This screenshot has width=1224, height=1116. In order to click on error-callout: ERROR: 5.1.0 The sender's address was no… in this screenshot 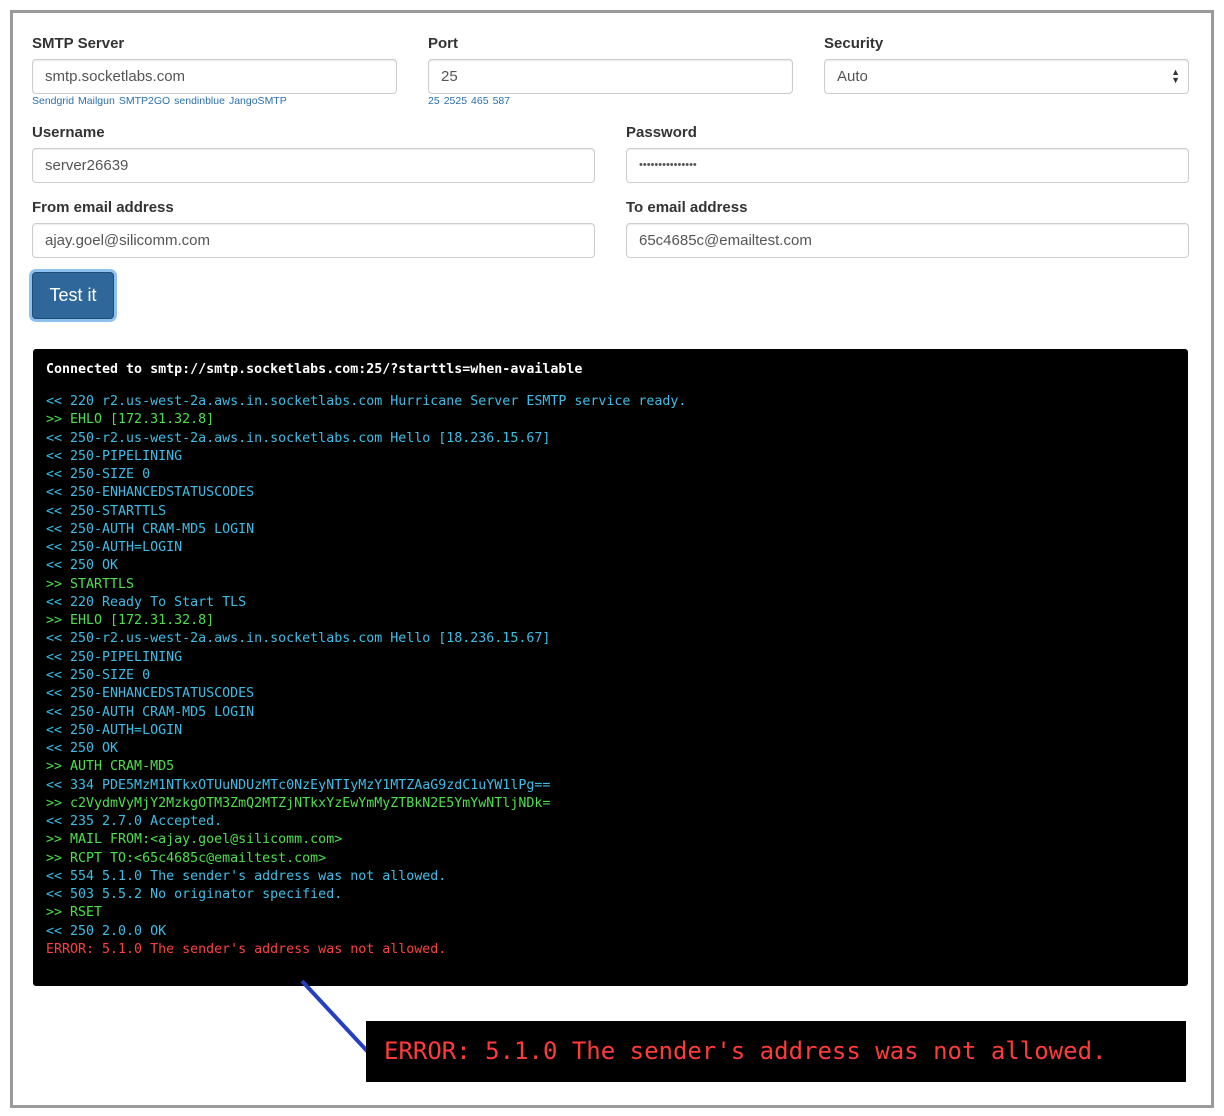, I will do `click(776, 1051)`.